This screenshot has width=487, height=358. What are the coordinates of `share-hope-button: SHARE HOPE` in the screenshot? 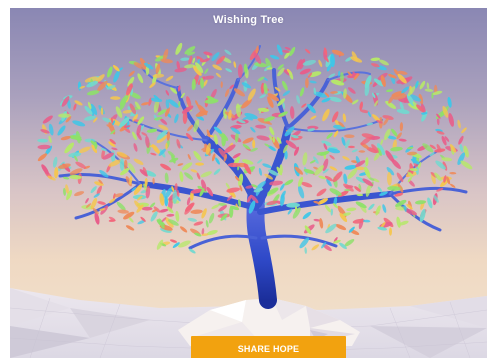 It's located at (268, 347).